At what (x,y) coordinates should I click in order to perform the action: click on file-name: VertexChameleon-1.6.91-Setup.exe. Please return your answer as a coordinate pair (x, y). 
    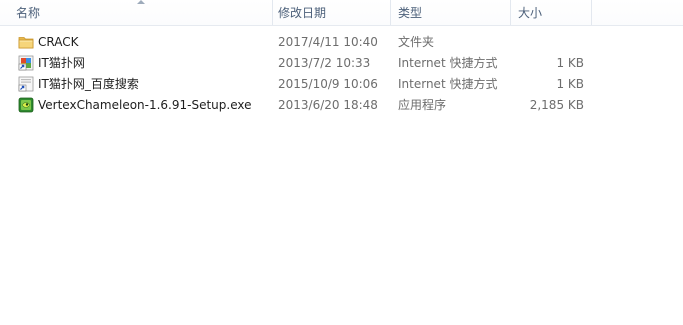
    Looking at the image, I should click on (145, 105).